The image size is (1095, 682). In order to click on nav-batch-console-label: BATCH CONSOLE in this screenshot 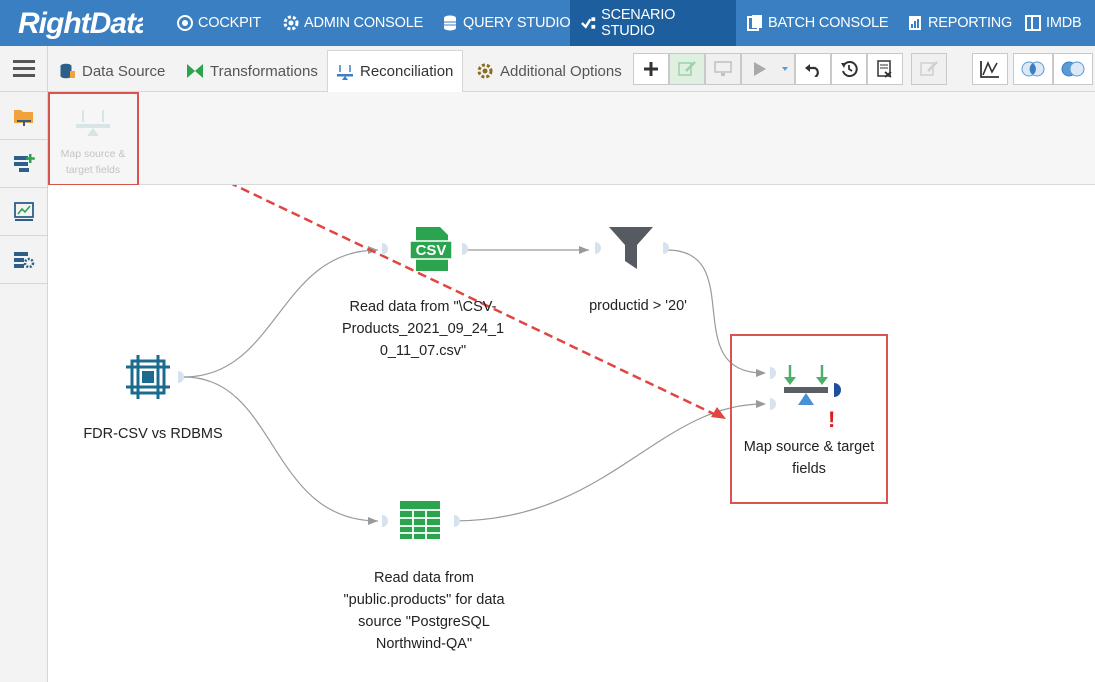, I will do `click(828, 23)`.